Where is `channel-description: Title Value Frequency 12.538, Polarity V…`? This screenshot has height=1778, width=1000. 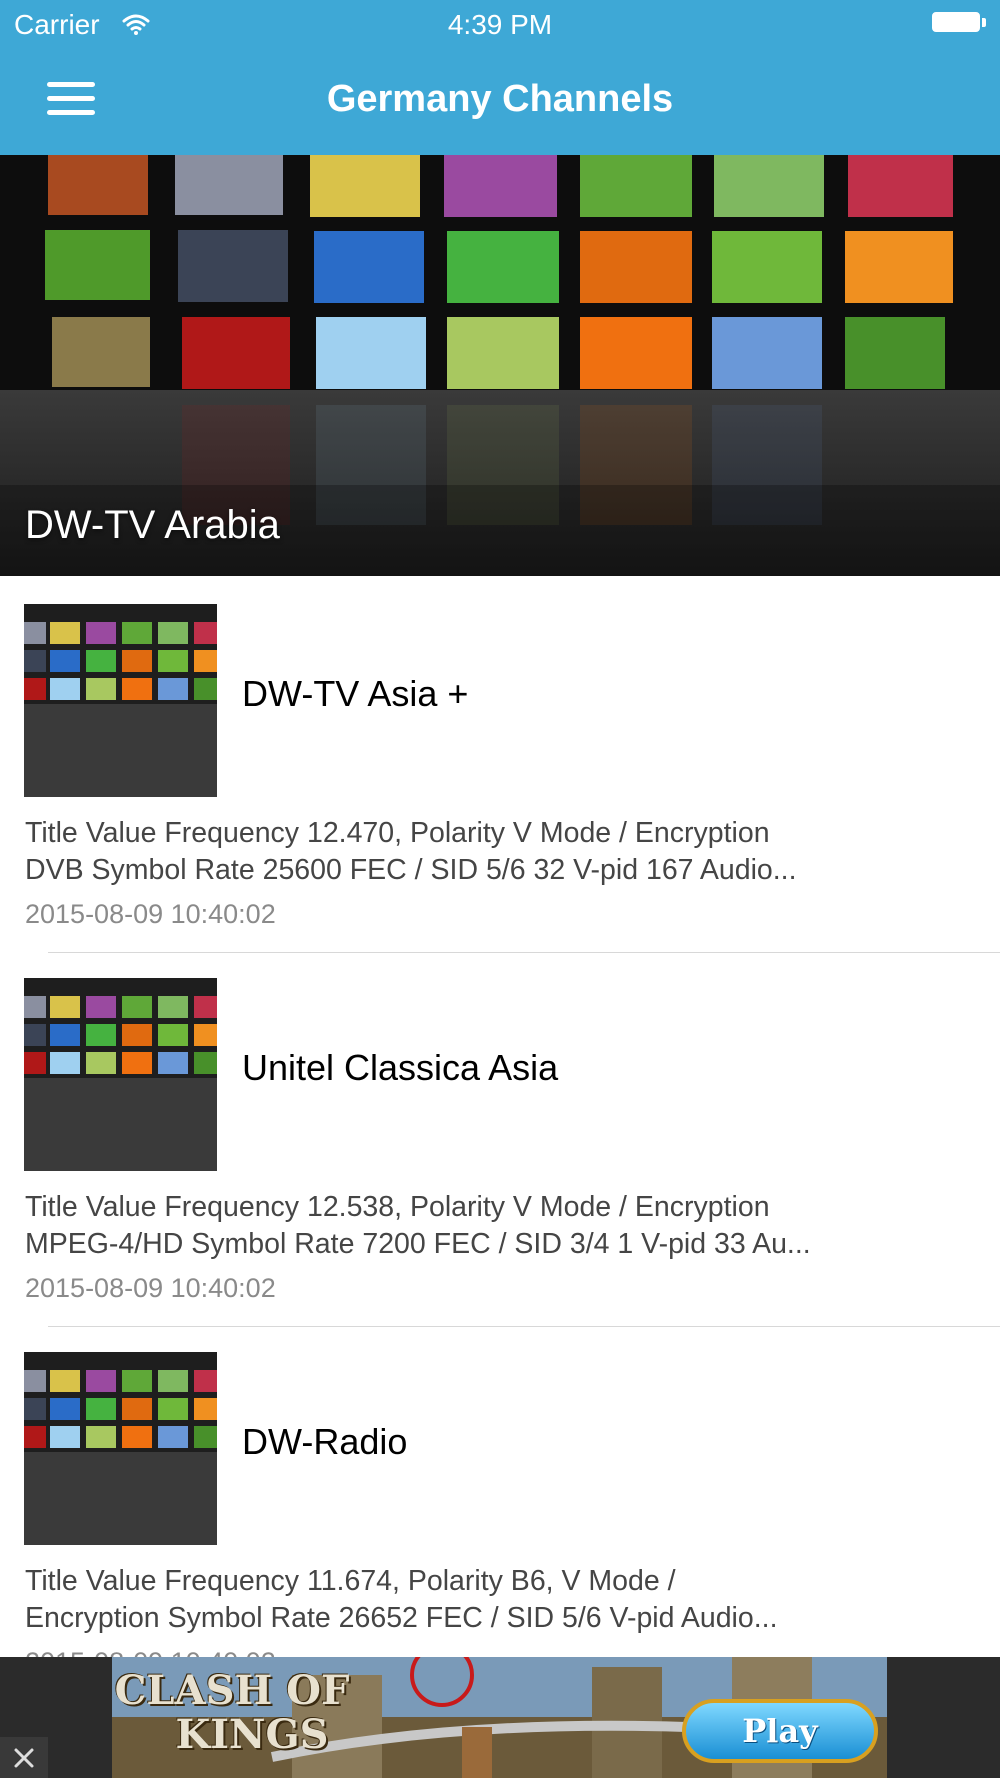 channel-description: Title Value Frequency 12.538, Polarity V… is located at coordinates (500, 1226).